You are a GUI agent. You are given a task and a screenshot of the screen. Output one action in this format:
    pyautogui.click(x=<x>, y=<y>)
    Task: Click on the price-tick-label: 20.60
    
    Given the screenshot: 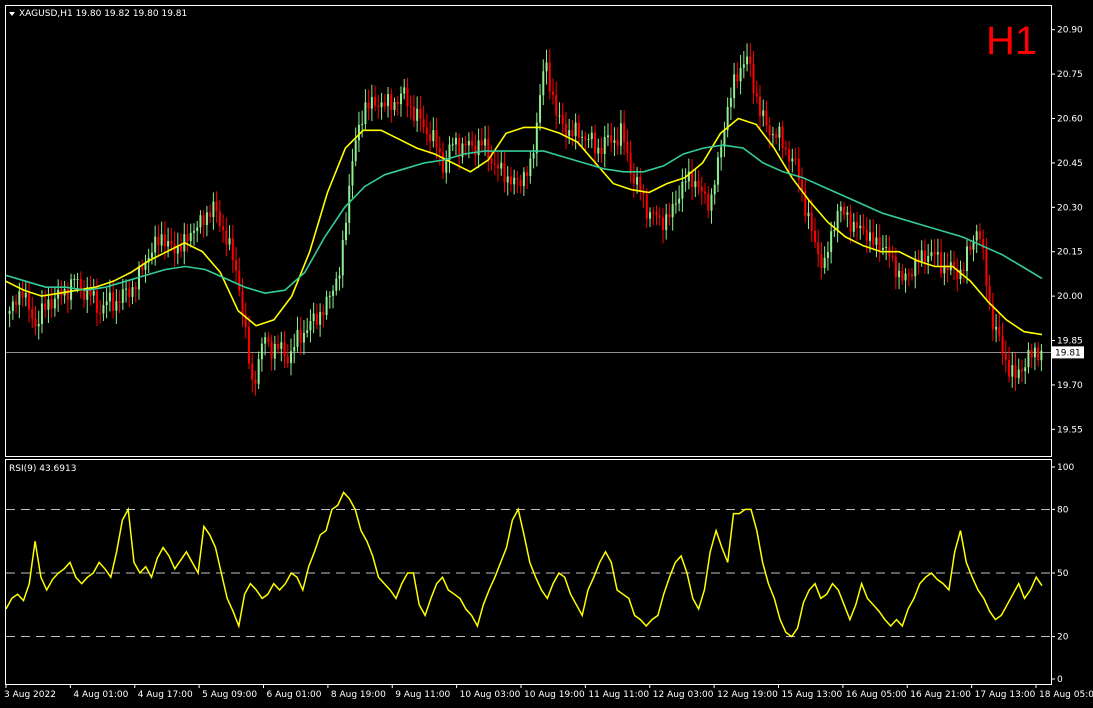 What is the action you would take?
    pyautogui.click(x=1070, y=120)
    